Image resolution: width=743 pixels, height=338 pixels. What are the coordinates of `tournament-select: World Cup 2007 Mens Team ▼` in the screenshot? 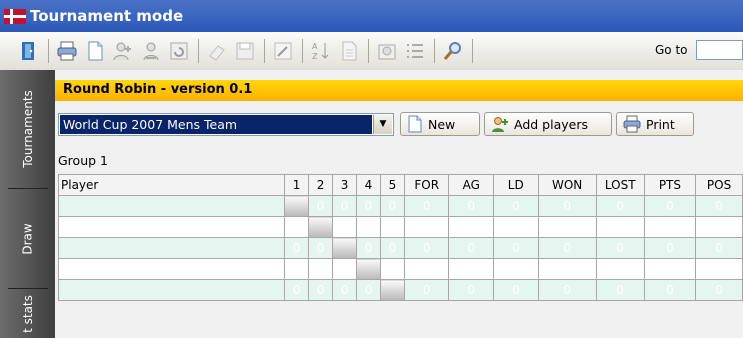 It's located at (226, 124).